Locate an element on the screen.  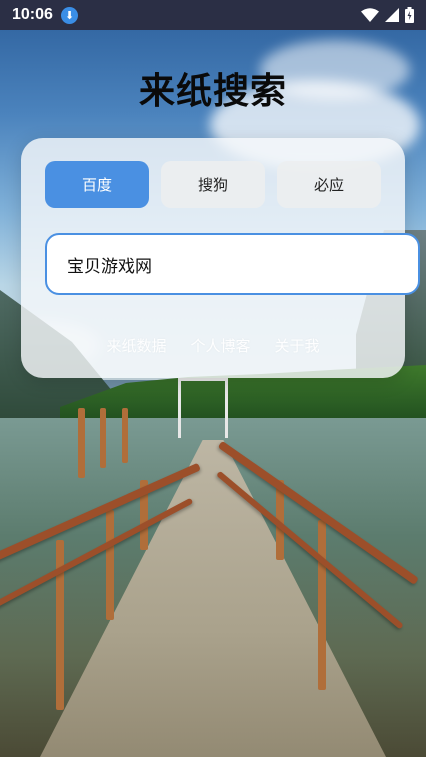
app-title: 来纸搜索 is located at coordinates (212, 91).